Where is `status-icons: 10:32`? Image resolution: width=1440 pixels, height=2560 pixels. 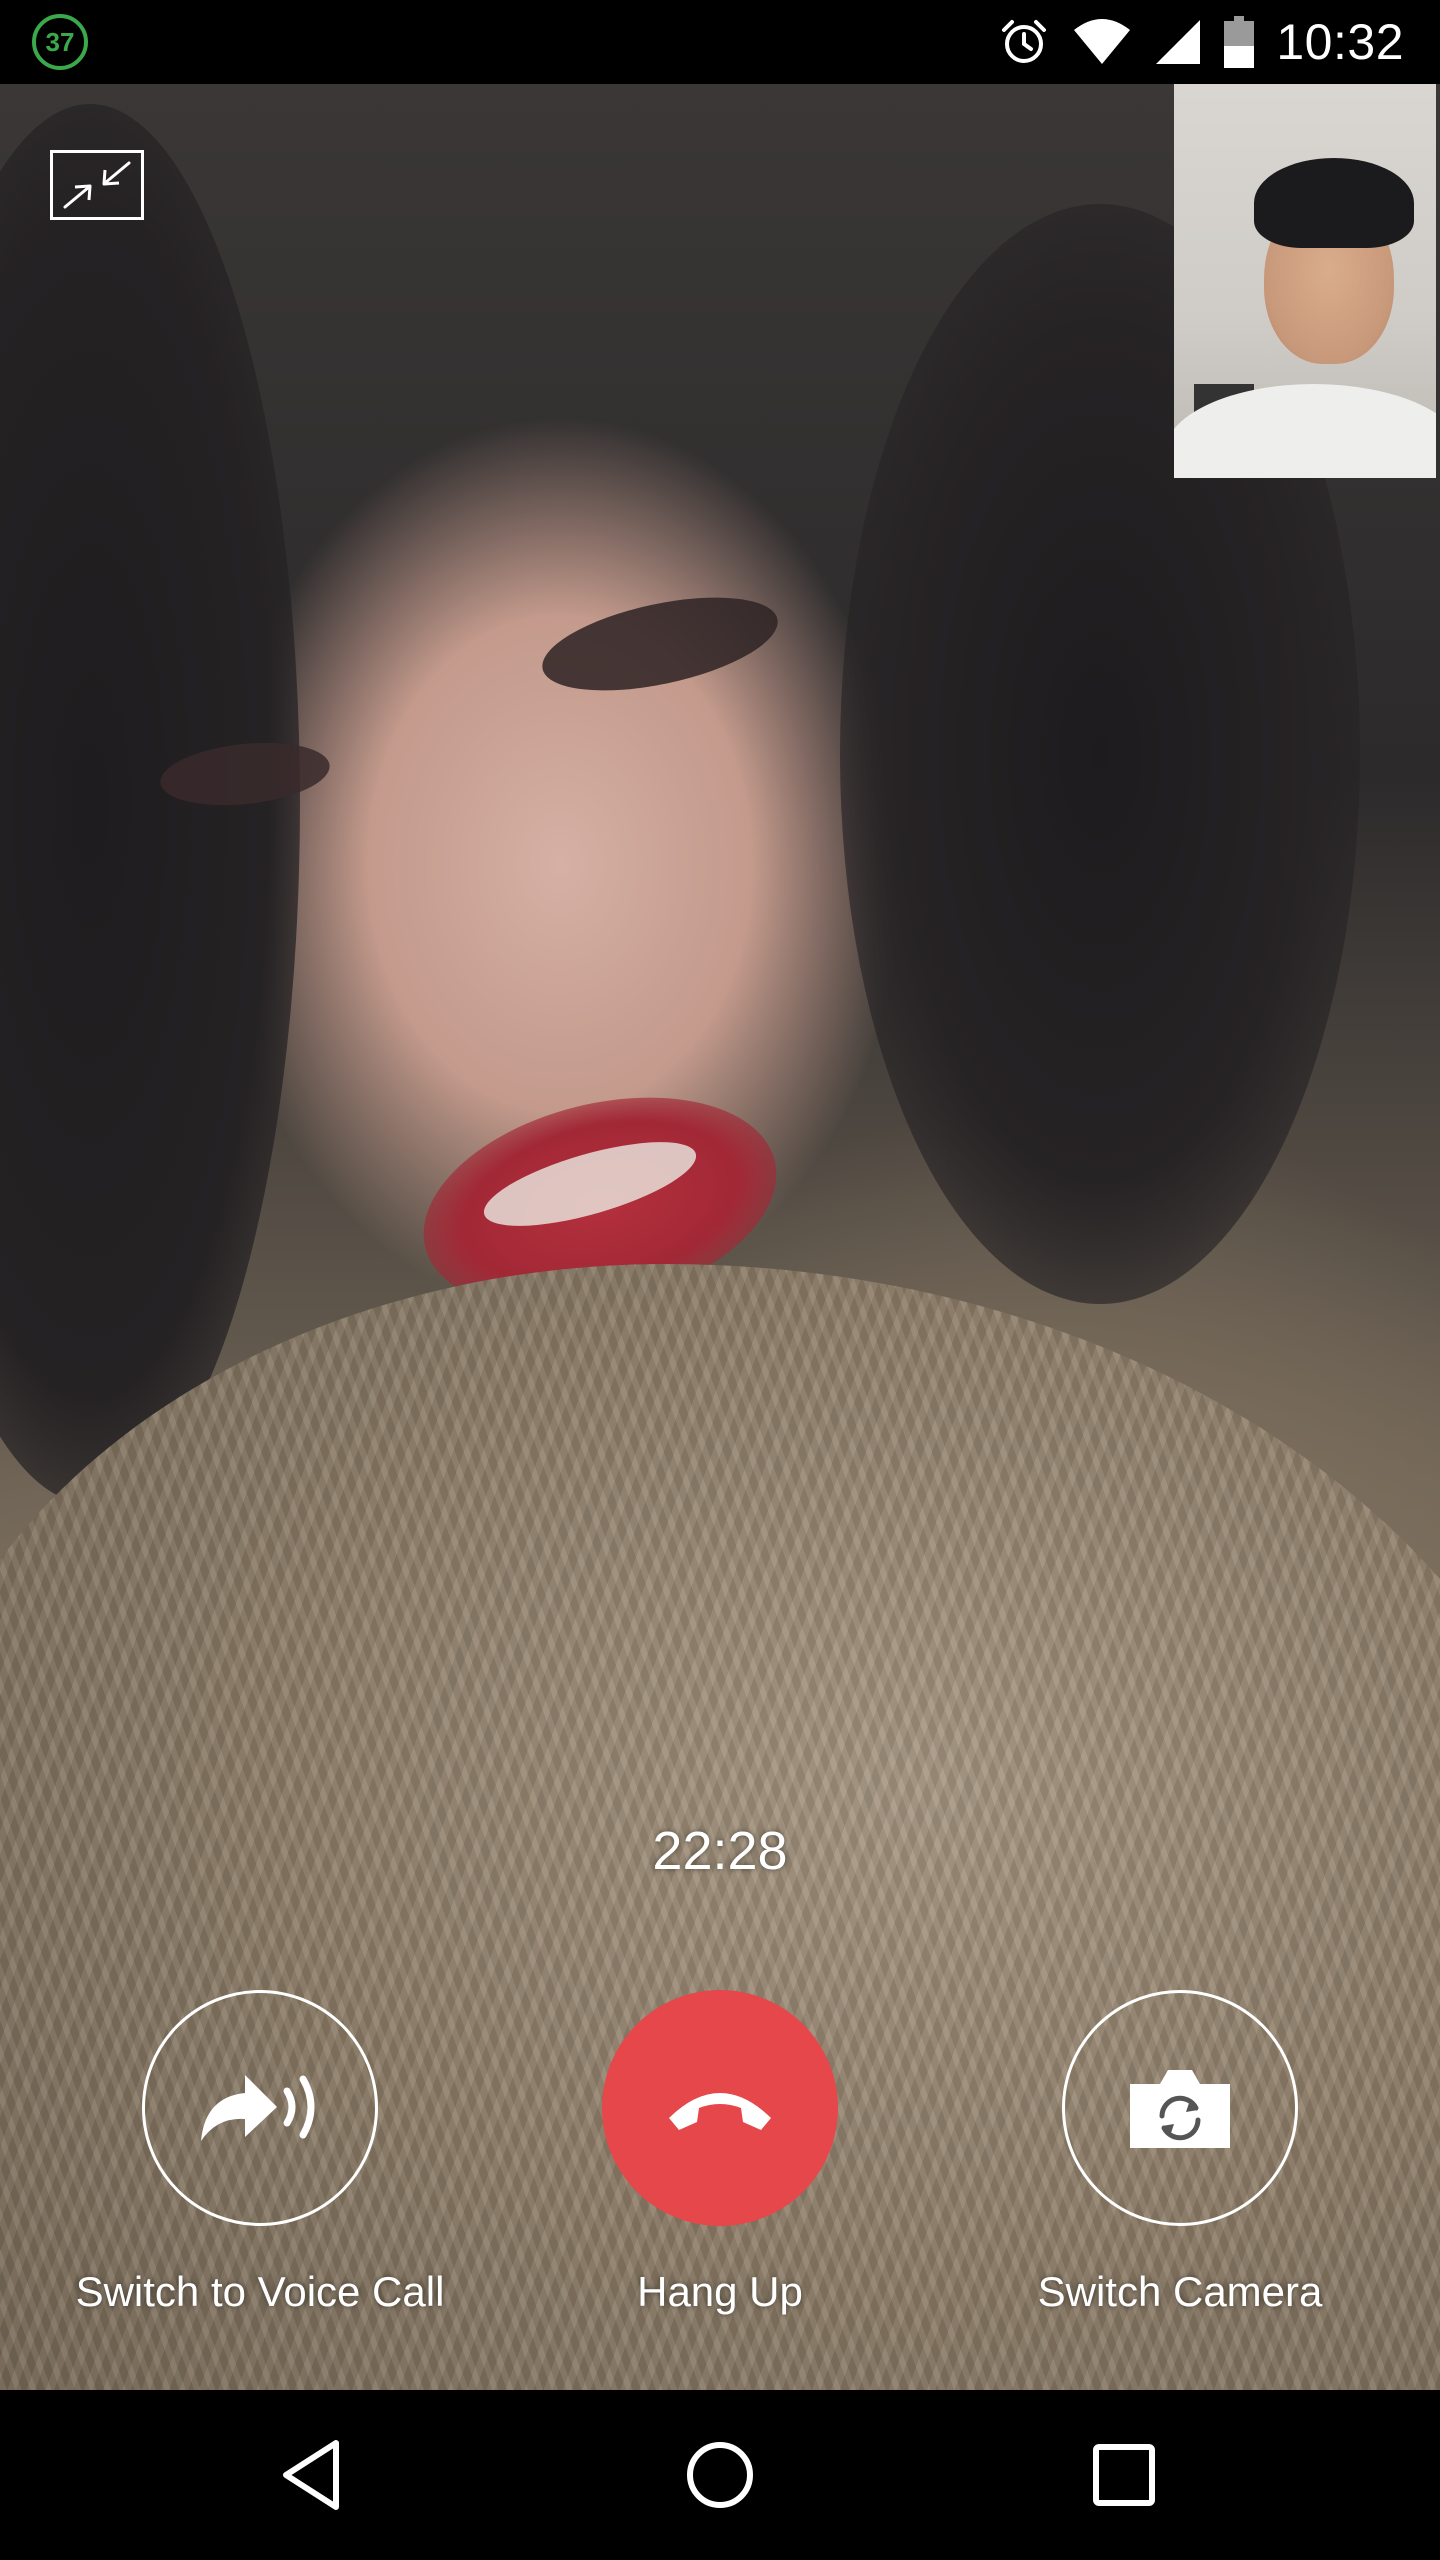 status-icons: 10:32 is located at coordinates (1201, 42).